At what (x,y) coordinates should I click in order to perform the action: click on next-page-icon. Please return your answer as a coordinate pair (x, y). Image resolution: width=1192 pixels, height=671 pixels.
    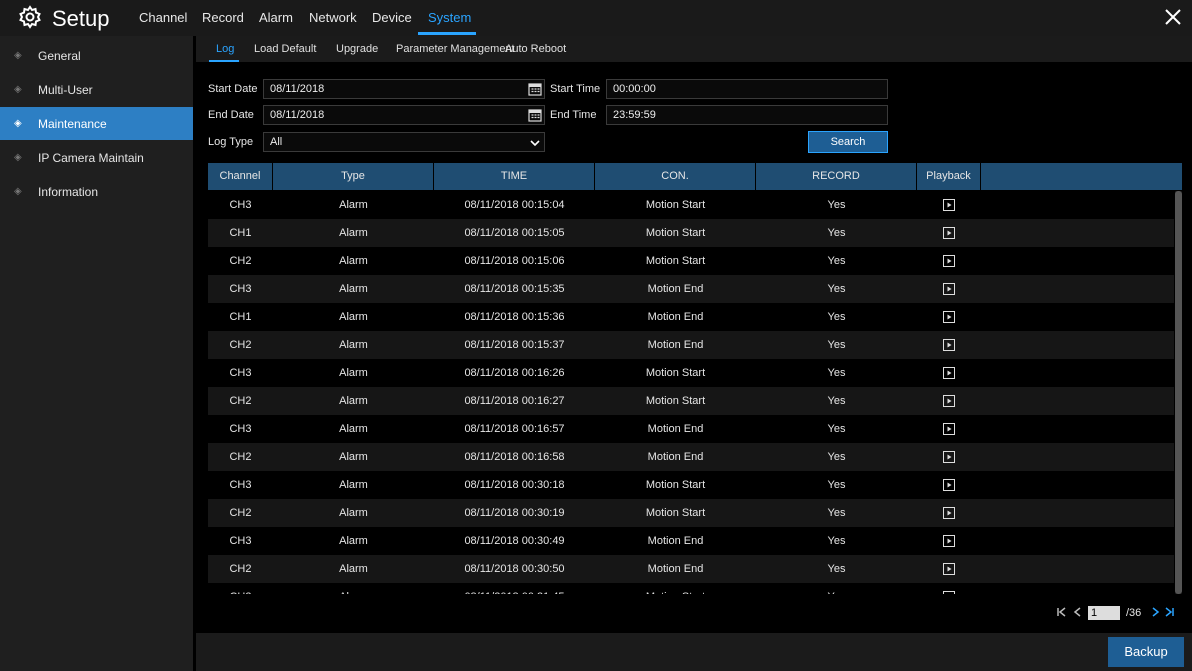
    Looking at the image, I should click on (1155, 613).